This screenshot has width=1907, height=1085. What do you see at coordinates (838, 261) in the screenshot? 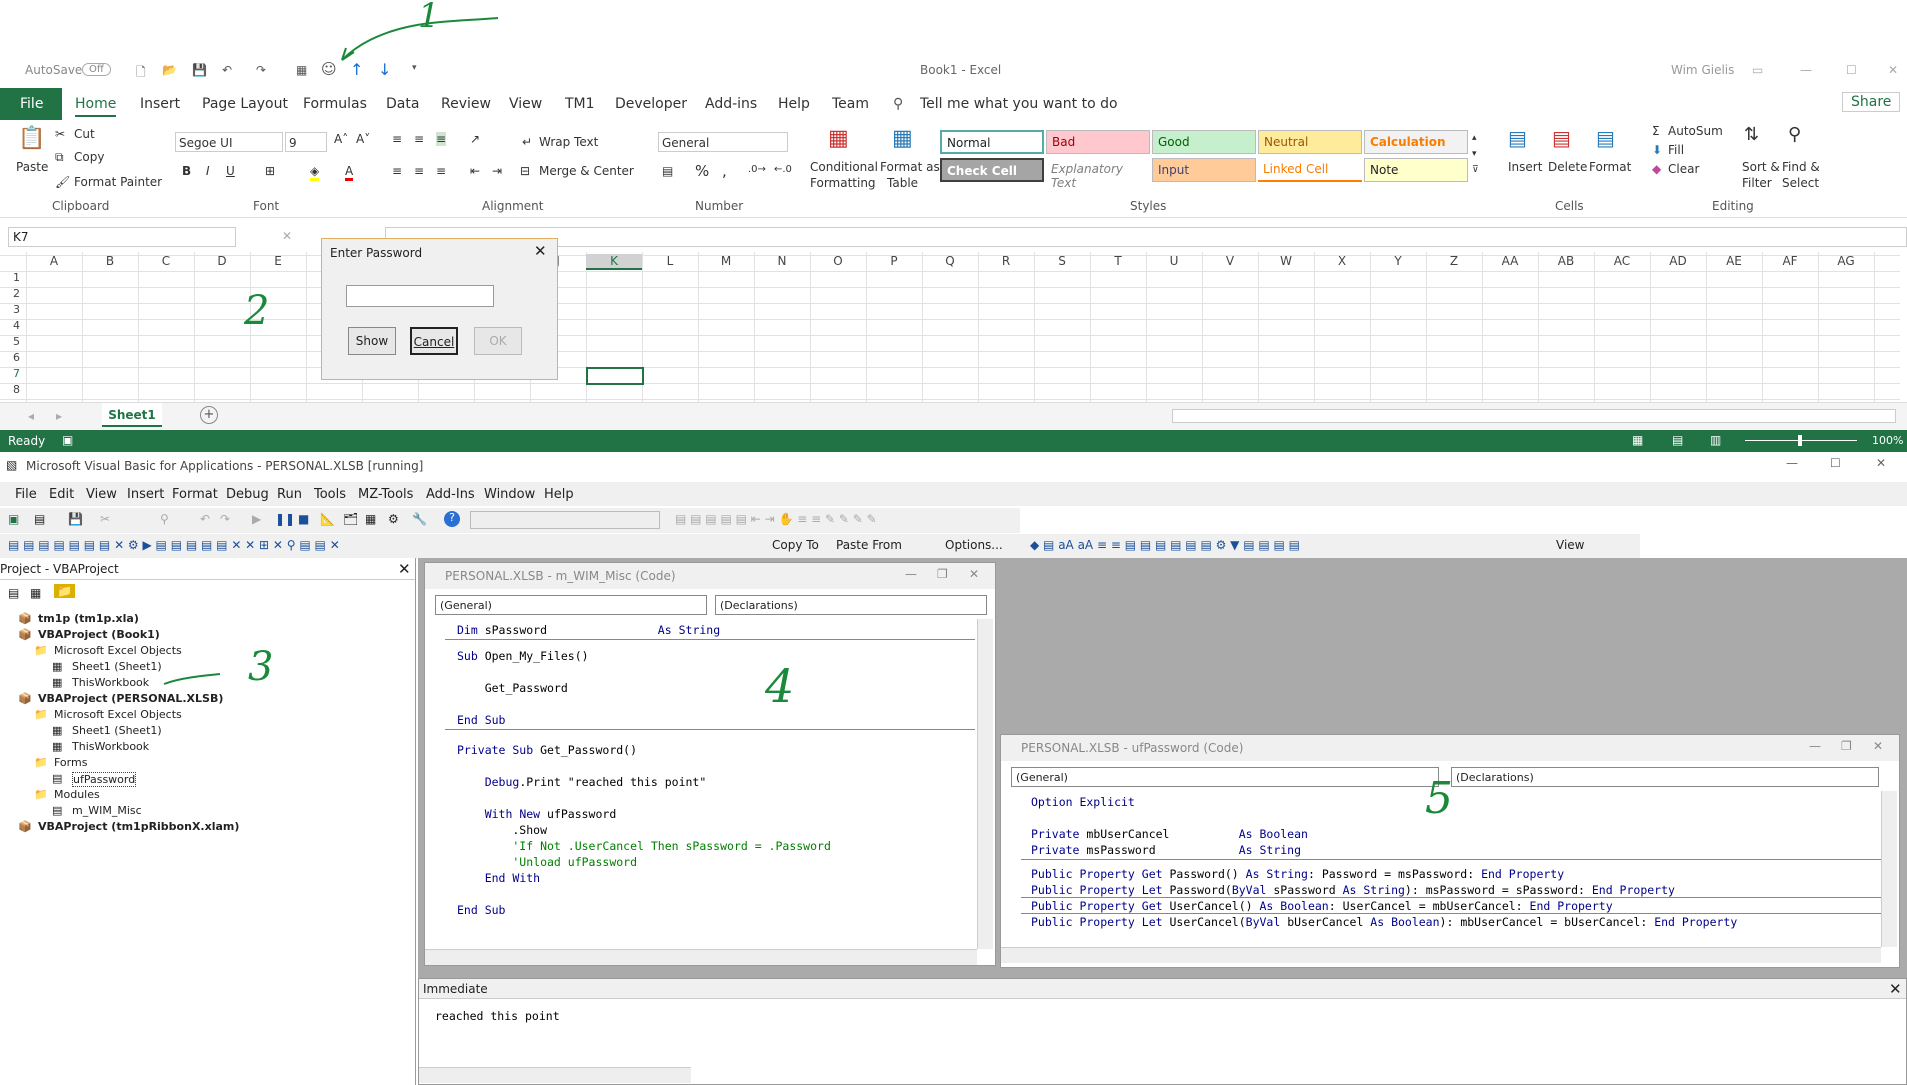
I see `column-header: O` at bounding box center [838, 261].